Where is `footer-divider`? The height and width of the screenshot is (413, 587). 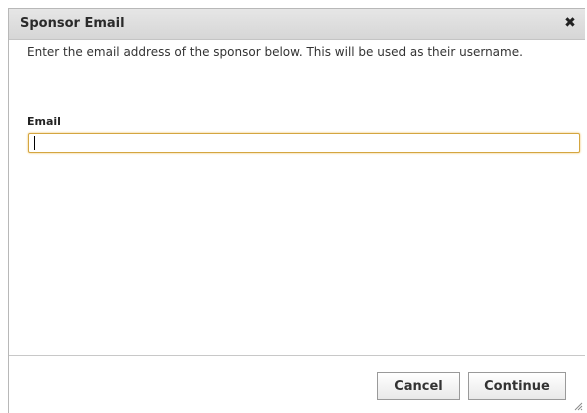 footer-divider is located at coordinates (297, 355).